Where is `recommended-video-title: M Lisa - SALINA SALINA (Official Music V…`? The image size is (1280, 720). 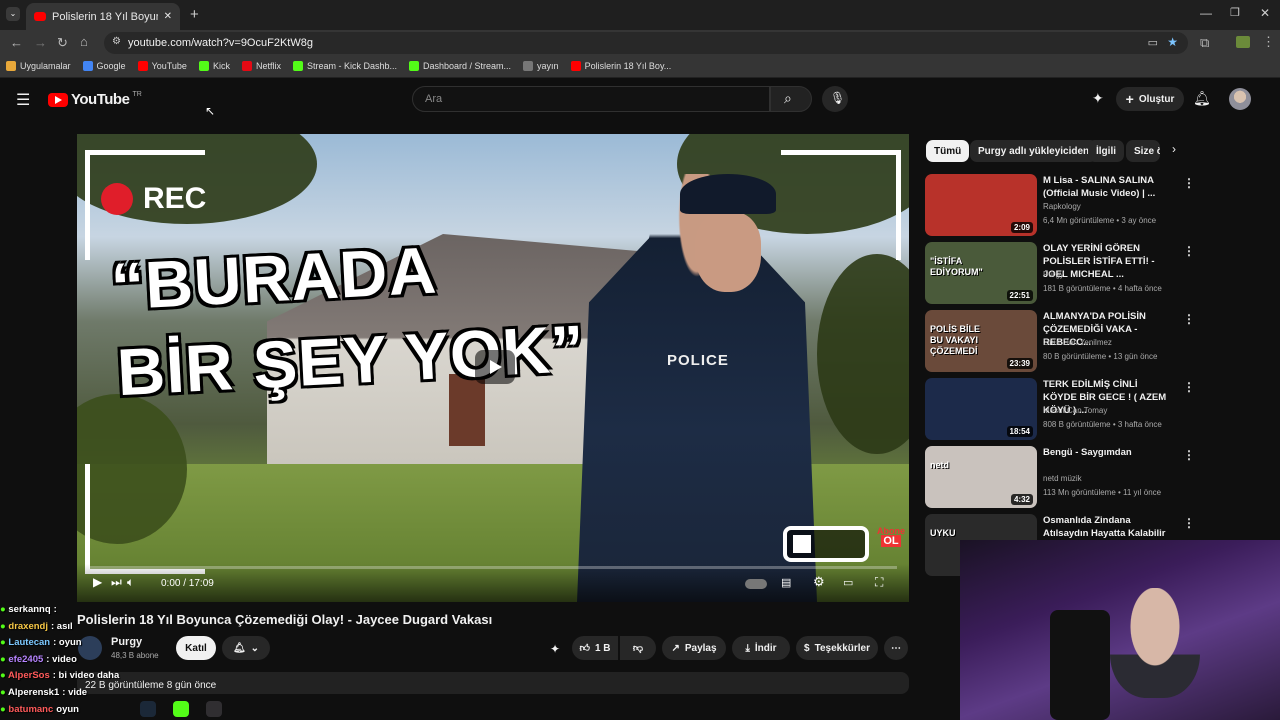
recommended-video-title: M Lisa - SALINA SALINA (Official Music V… is located at coordinates (1107, 187).